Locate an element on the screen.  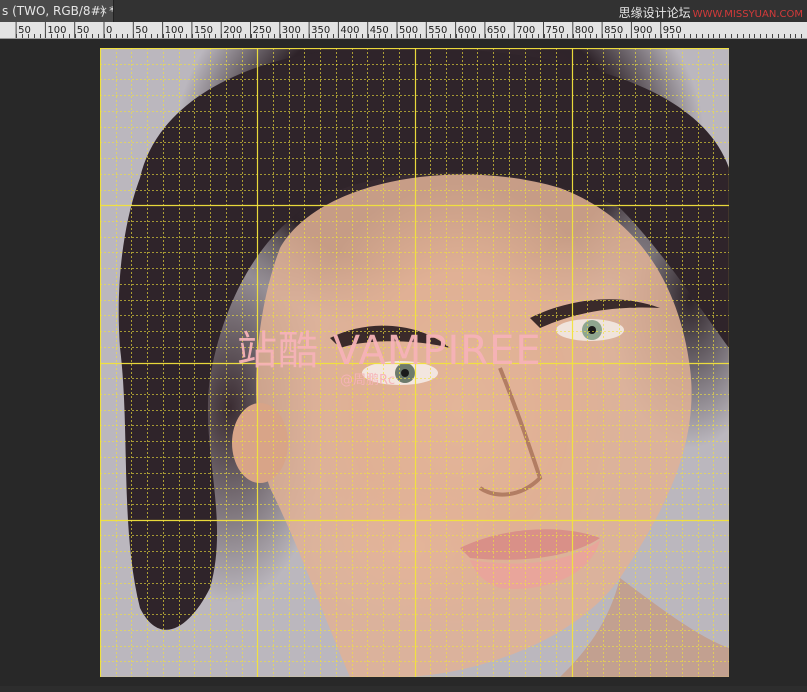
site-watermark-chinese: 思缘设计论坛 is located at coordinates (654, 13).